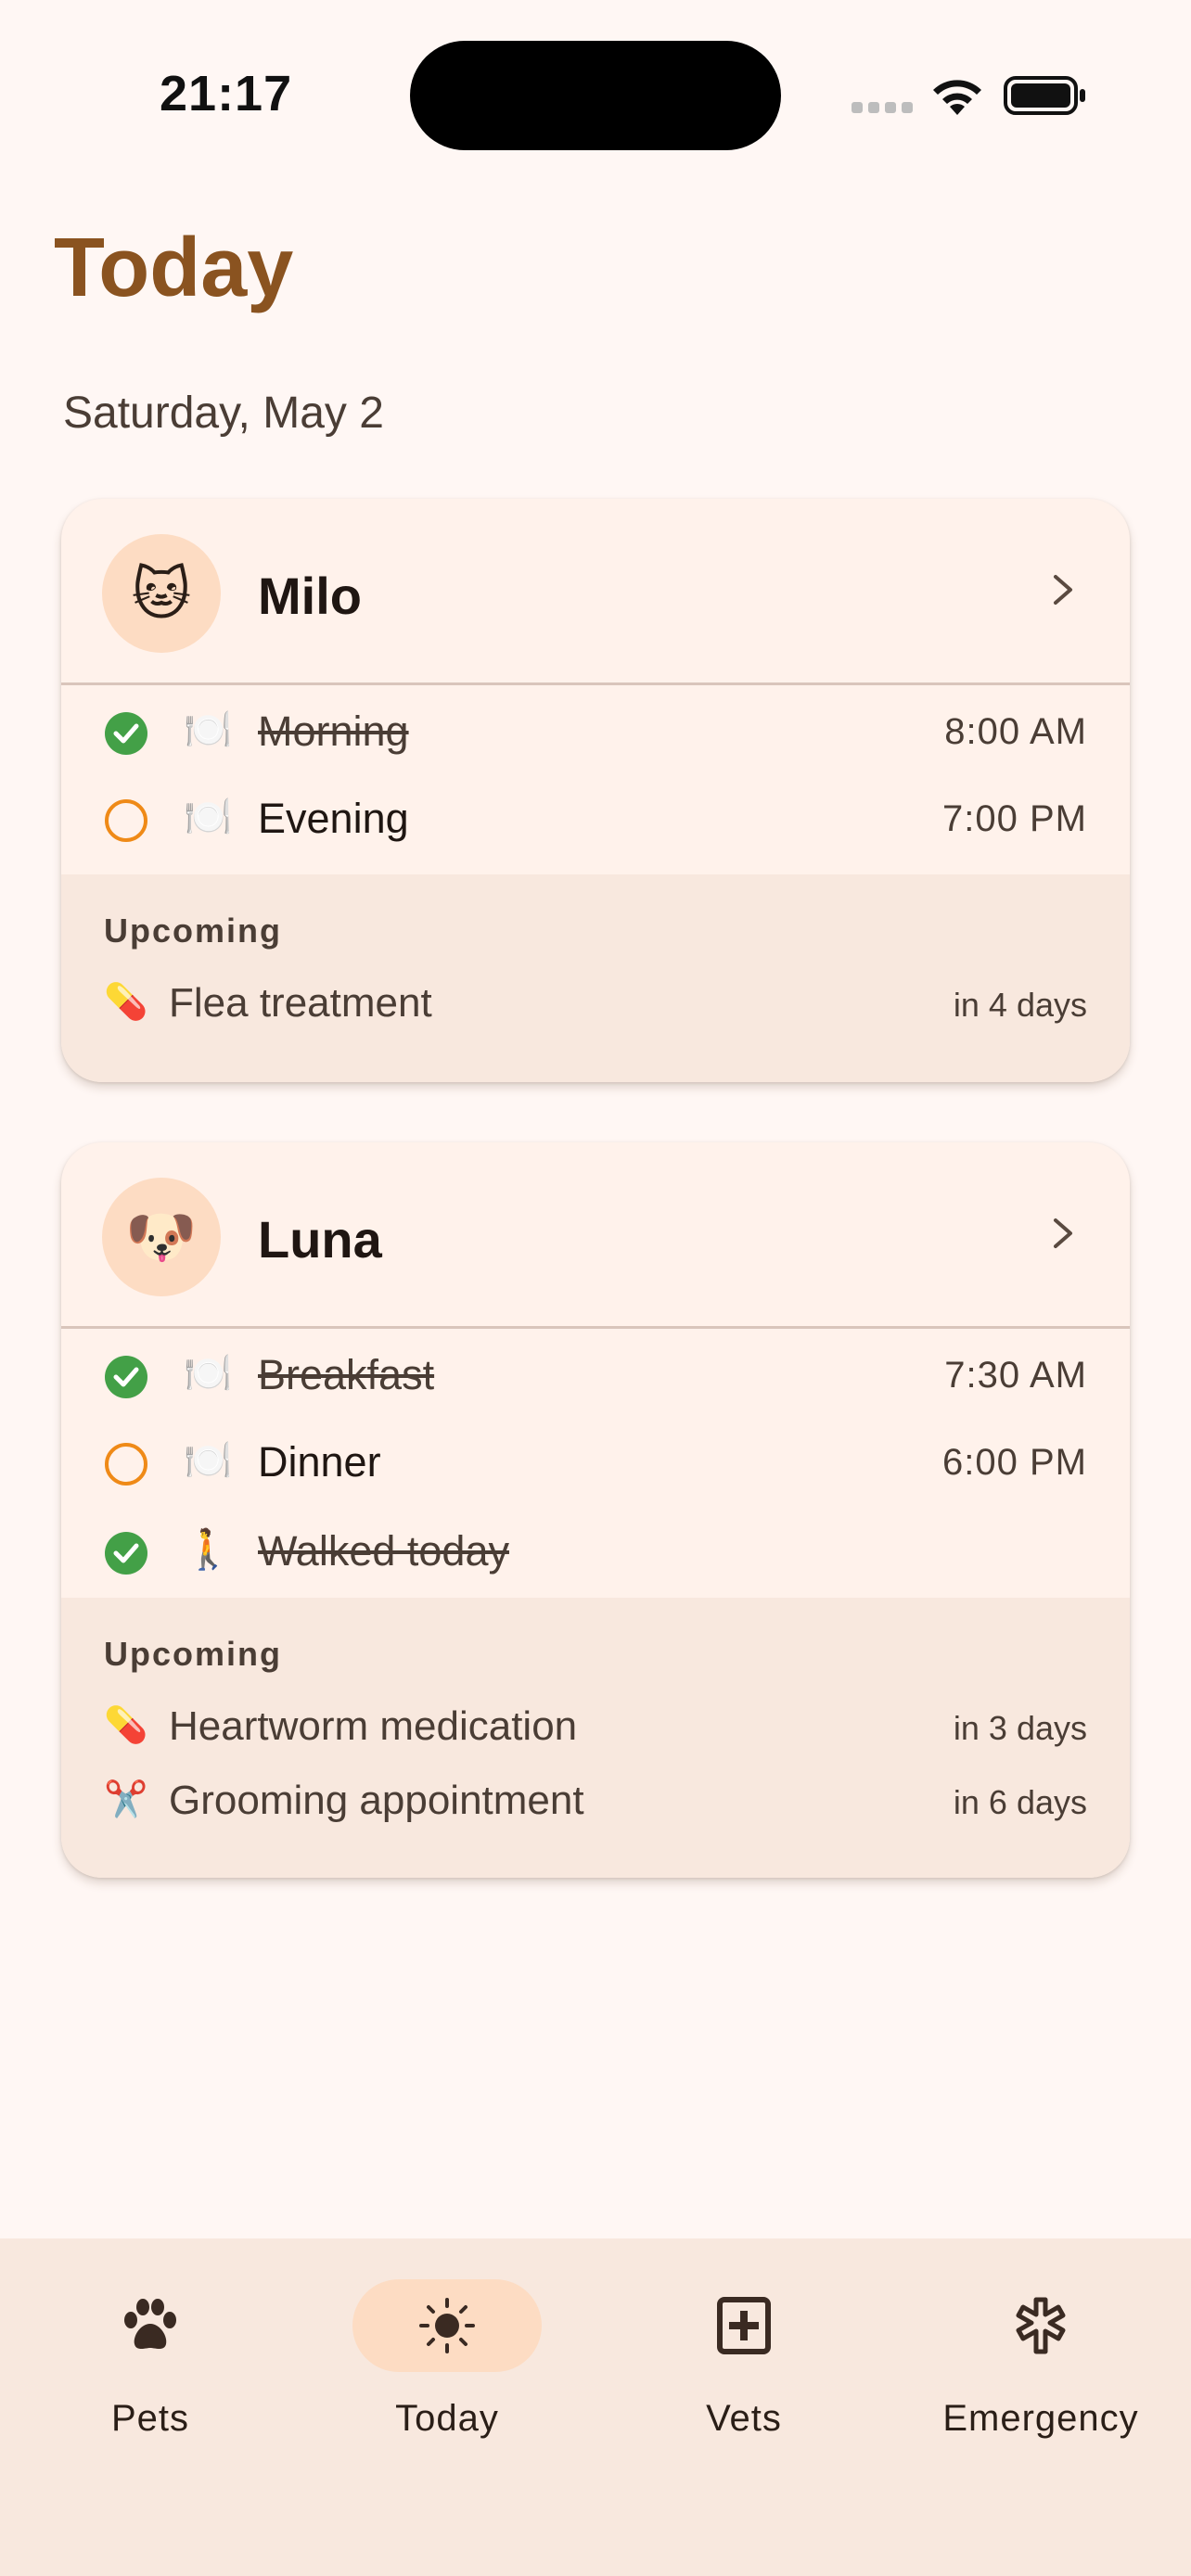 This screenshot has width=1191, height=2576. I want to click on medical-cross-icon, so click(744, 2326).